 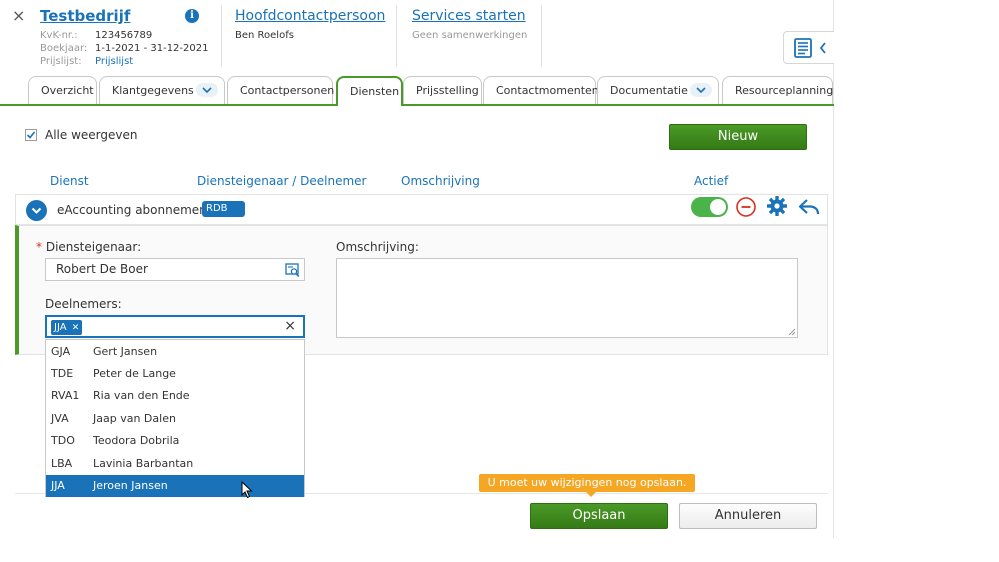 What do you see at coordinates (143, 463) in the screenshot?
I see `option-name: Lavinia Barbantan` at bounding box center [143, 463].